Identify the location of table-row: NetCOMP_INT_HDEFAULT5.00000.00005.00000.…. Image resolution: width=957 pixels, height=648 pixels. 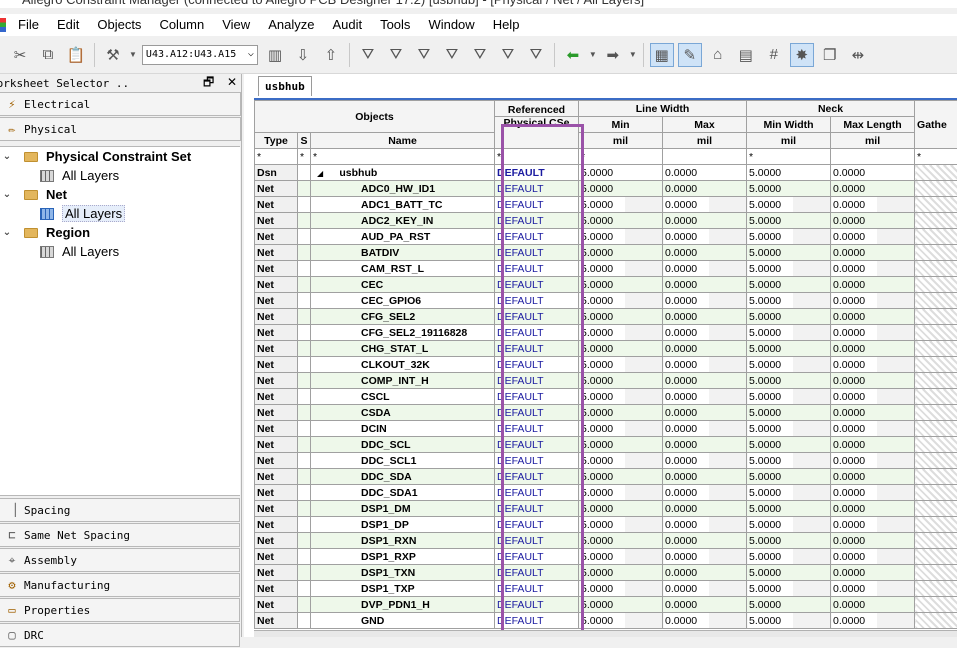
(606, 381).